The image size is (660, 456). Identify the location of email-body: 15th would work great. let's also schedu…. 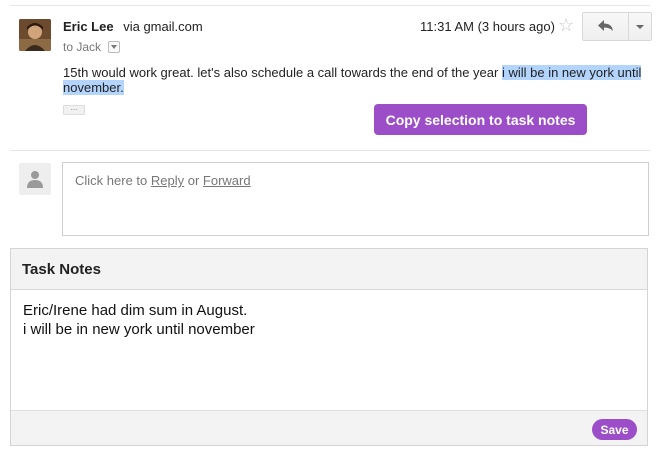
(353, 80).